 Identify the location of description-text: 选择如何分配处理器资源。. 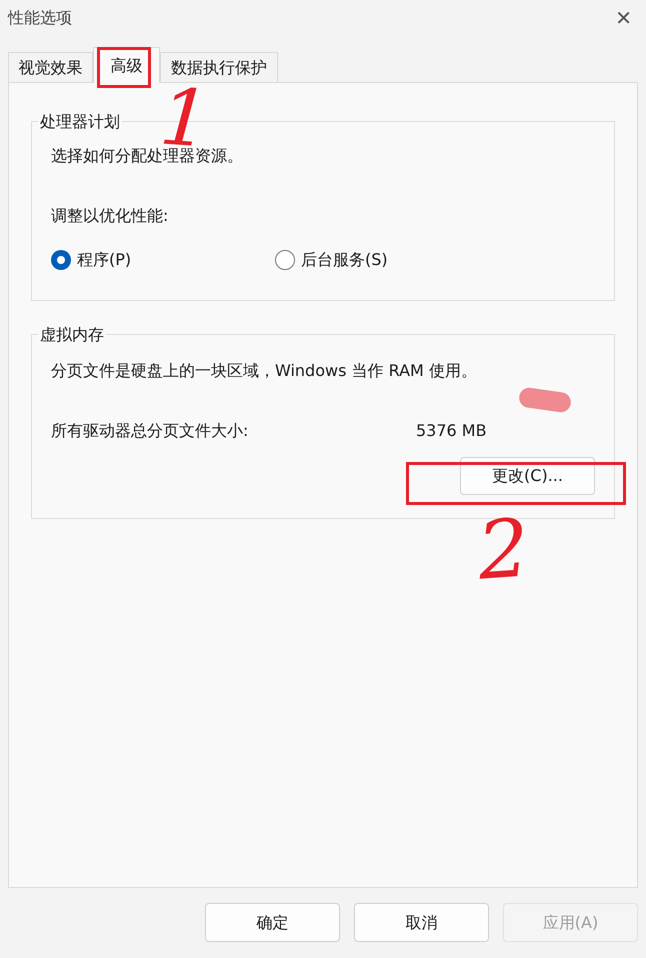
(147, 156).